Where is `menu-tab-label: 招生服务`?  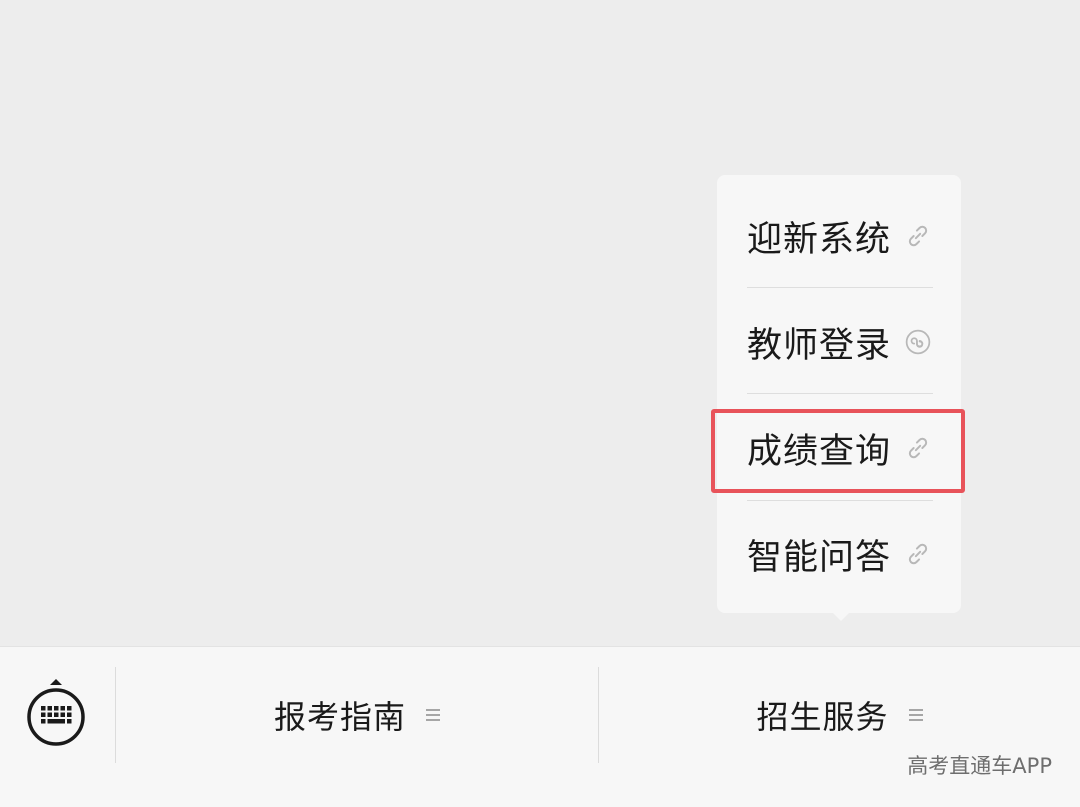 menu-tab-label: 招生服务 is located at coordinates (822, 717).